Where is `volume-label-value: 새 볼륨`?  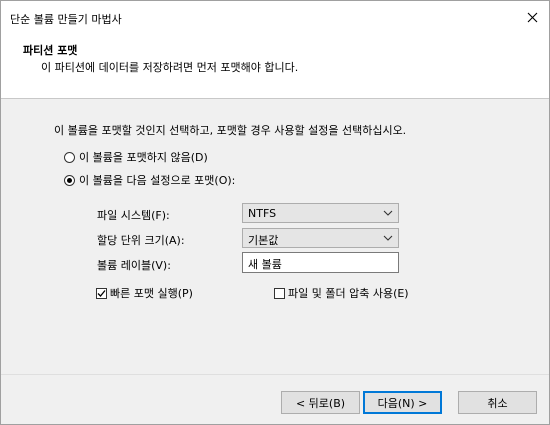
volume-label-value: 새 볼륨 is located at coordinates (265, 264).